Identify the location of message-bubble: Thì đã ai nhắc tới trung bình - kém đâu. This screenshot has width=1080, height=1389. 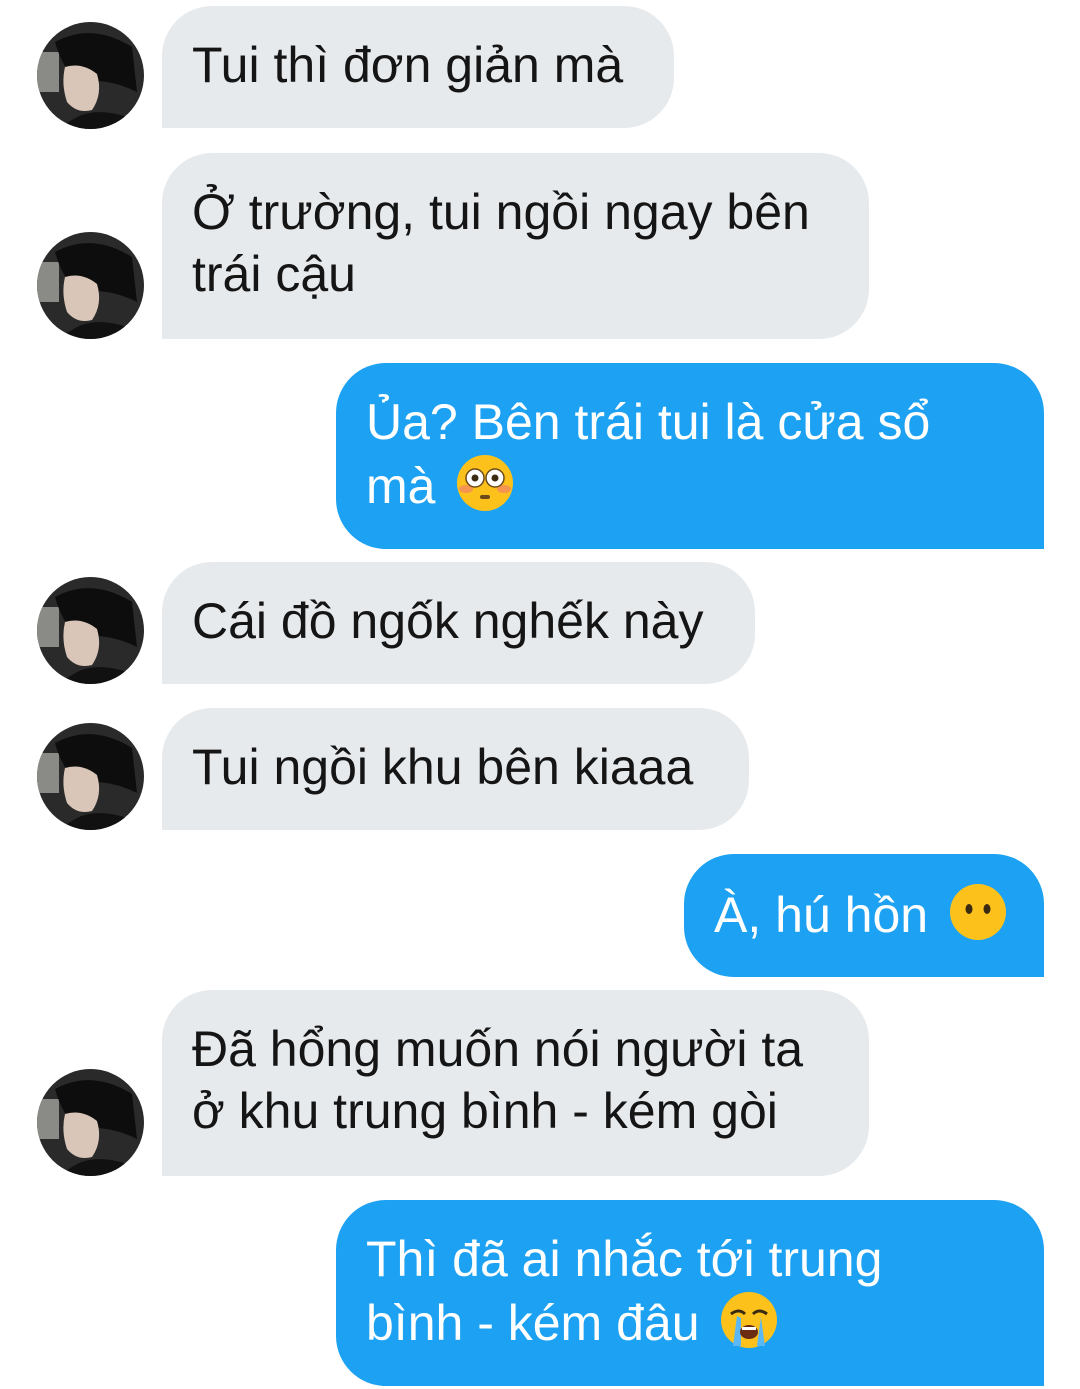
(690, 1293).